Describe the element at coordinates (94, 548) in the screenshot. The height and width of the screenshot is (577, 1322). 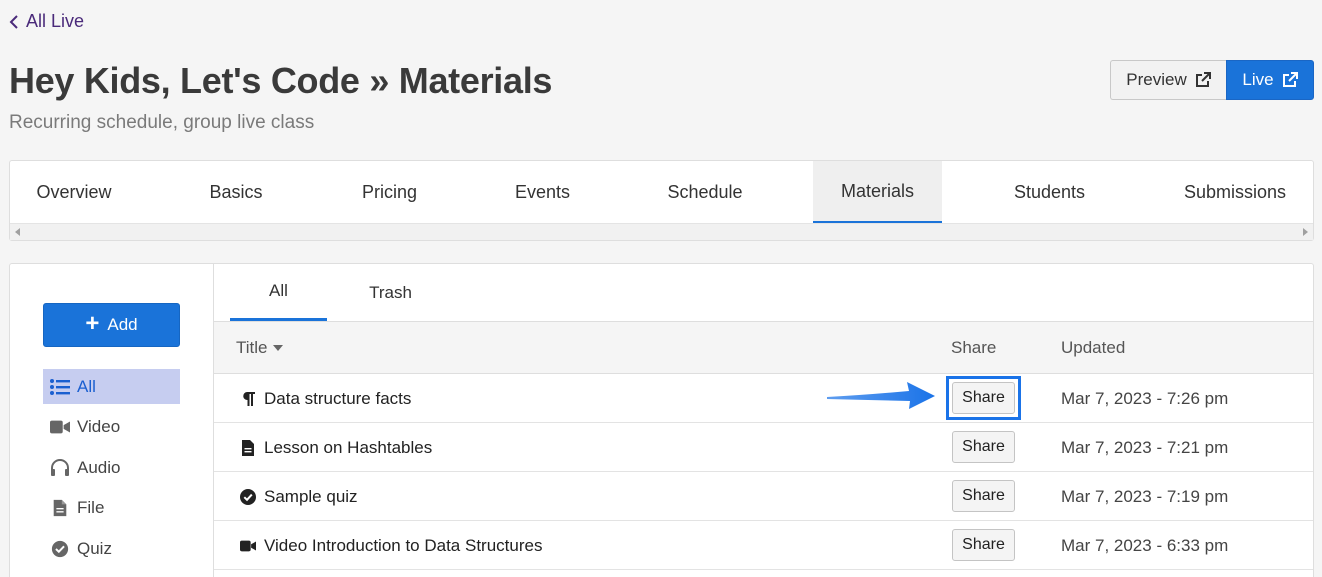
I see `sidebar-item-label: Quiz` at that location.